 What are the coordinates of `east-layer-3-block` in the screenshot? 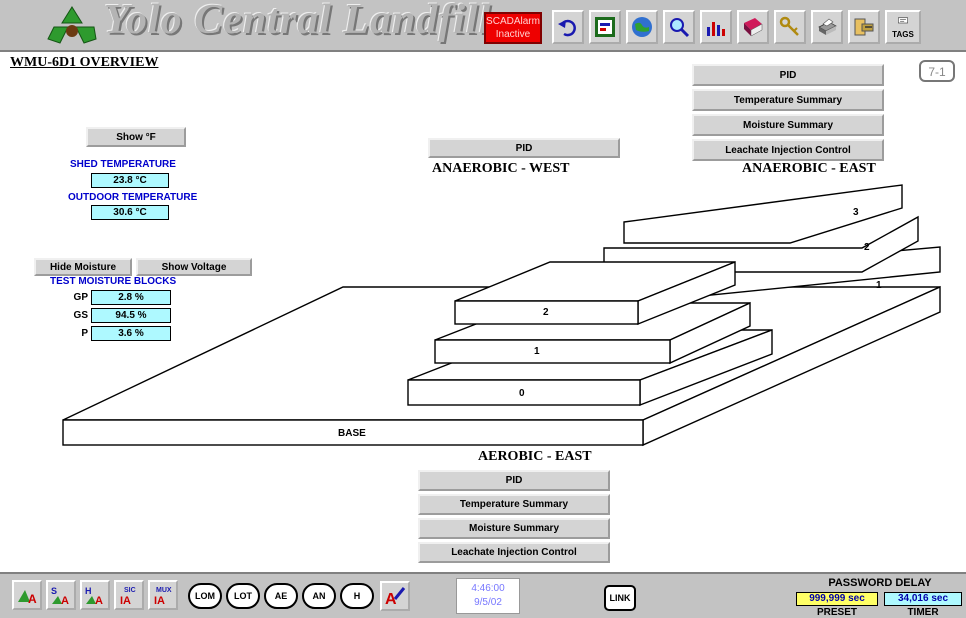 It's located at (763, 214).